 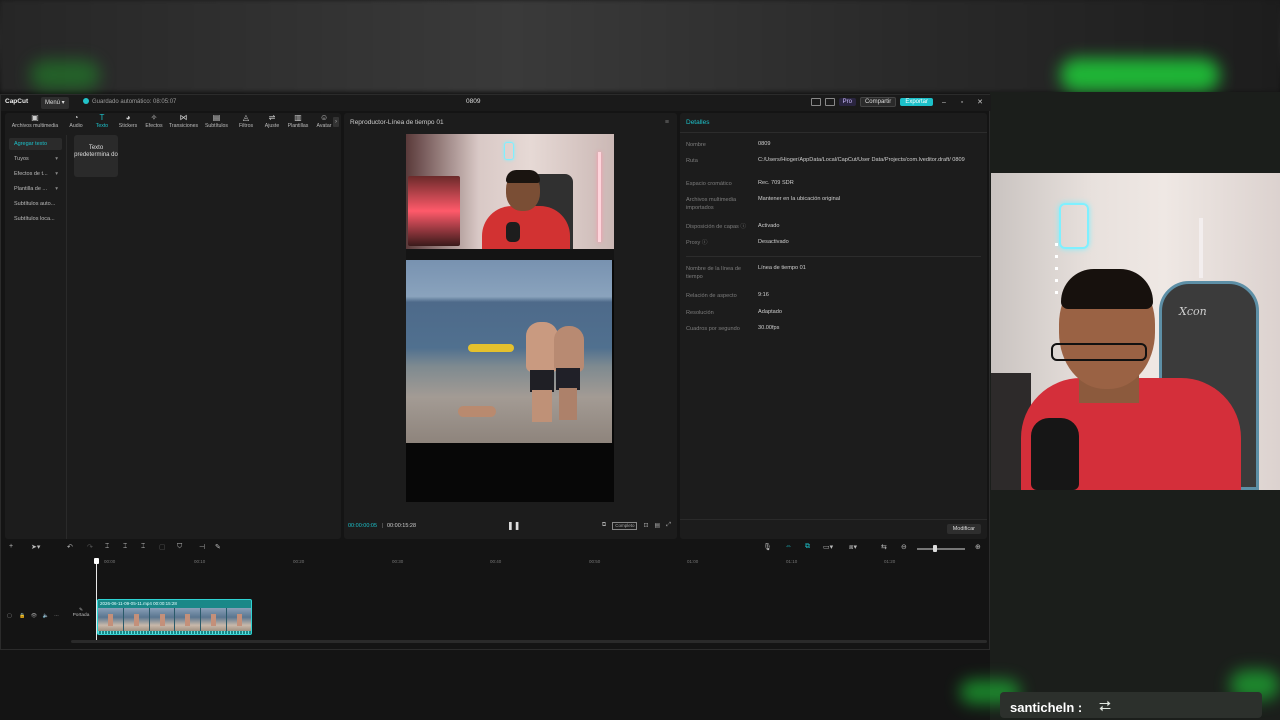 I want to click on zoom-slider-handle, so click(x=935, y=548).